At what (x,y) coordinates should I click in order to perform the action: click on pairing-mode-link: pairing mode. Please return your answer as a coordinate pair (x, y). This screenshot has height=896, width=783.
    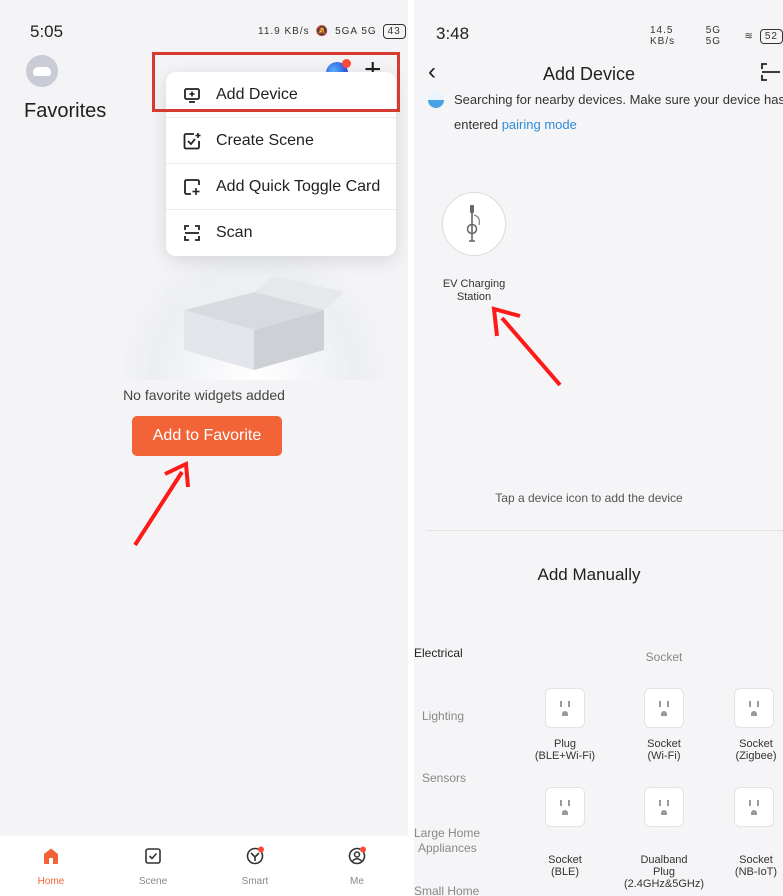
    Looking at the image, I should click on (539, 124).